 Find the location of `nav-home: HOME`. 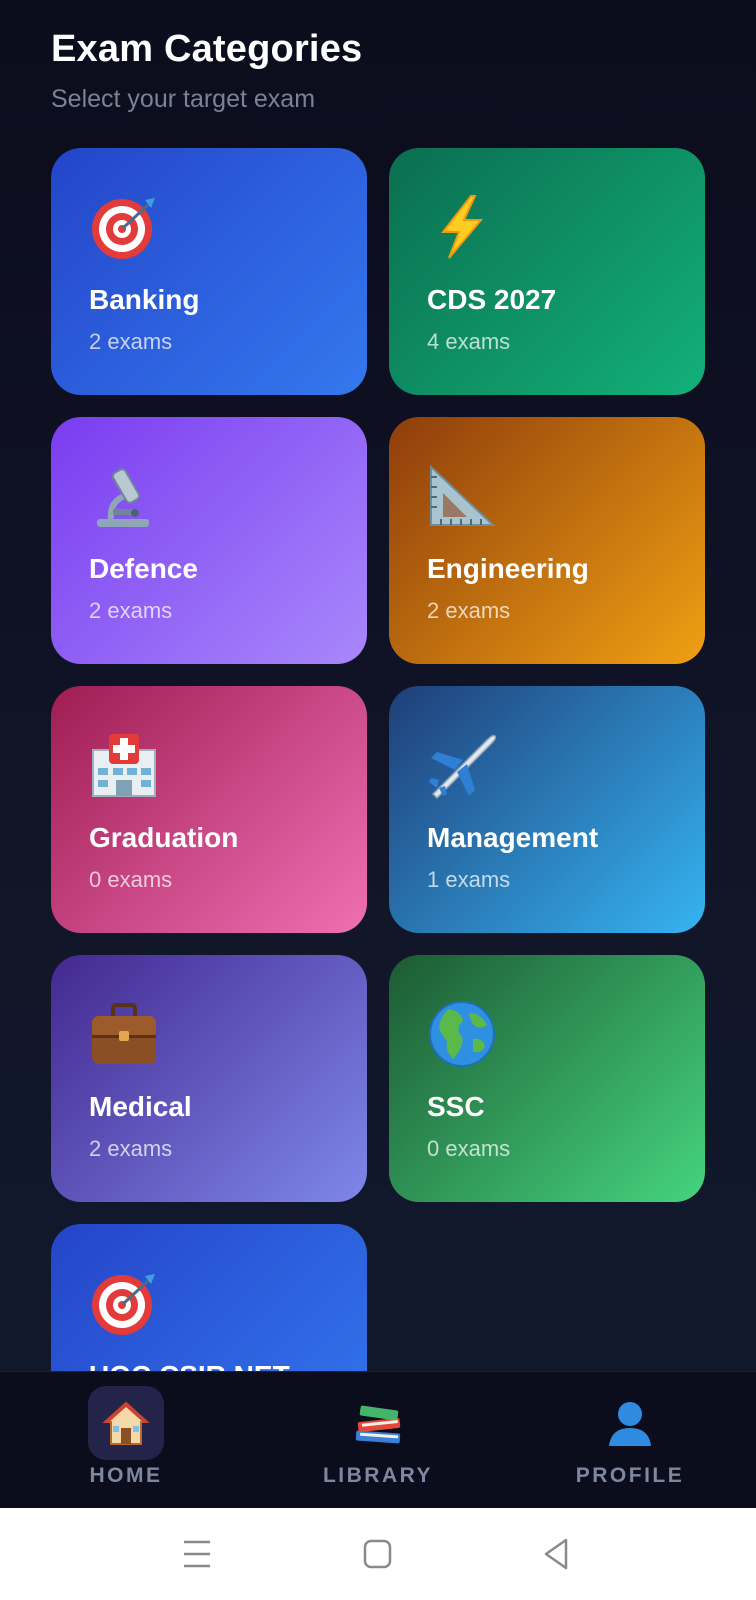

nav-home: HOME is located at coordinates (126, 1440).